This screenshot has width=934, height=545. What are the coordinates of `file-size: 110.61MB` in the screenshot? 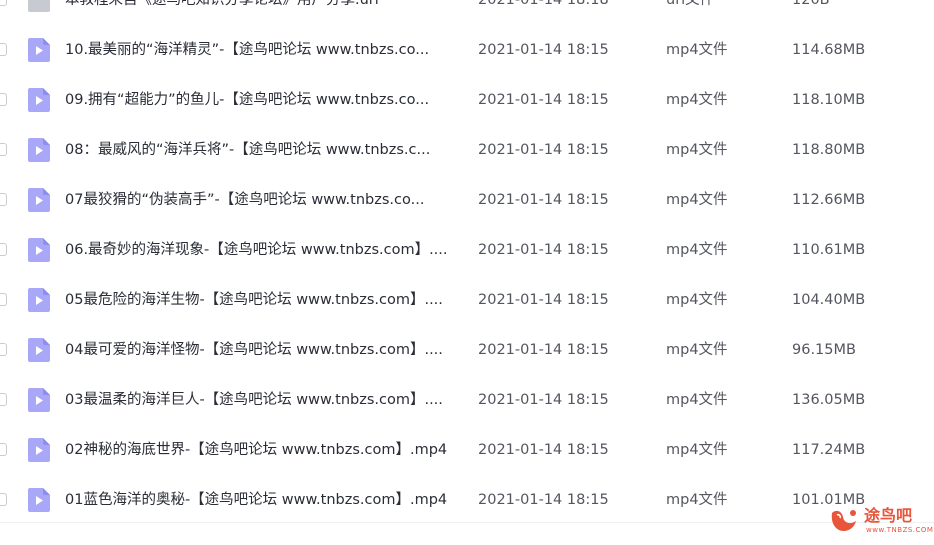 It's located at (829, 250).